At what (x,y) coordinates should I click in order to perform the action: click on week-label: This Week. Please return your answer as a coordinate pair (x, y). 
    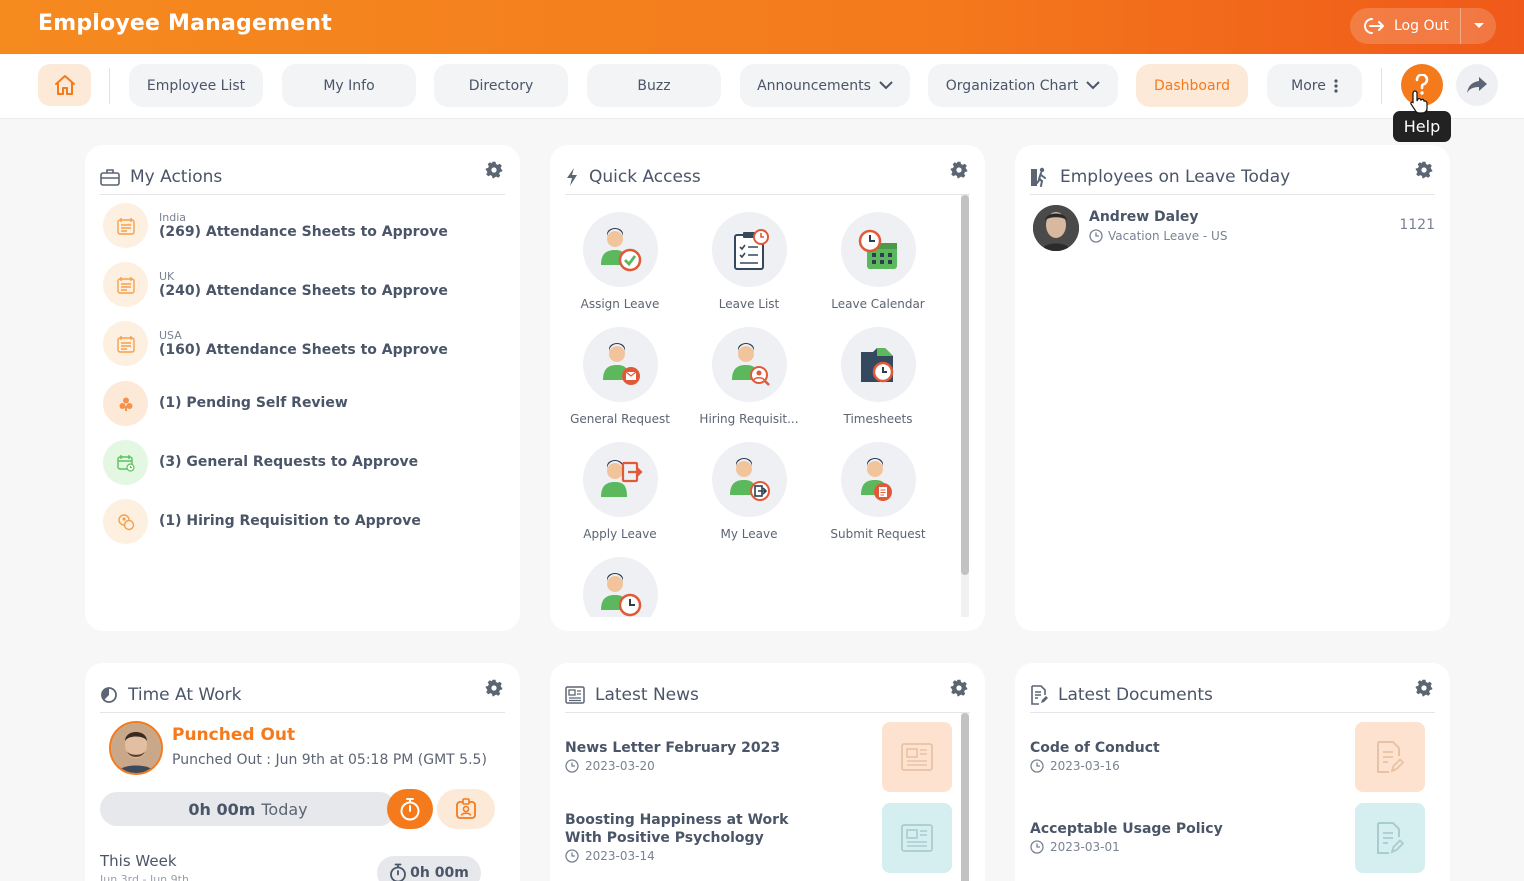
    Looking at the image, I should click on (138, 861).